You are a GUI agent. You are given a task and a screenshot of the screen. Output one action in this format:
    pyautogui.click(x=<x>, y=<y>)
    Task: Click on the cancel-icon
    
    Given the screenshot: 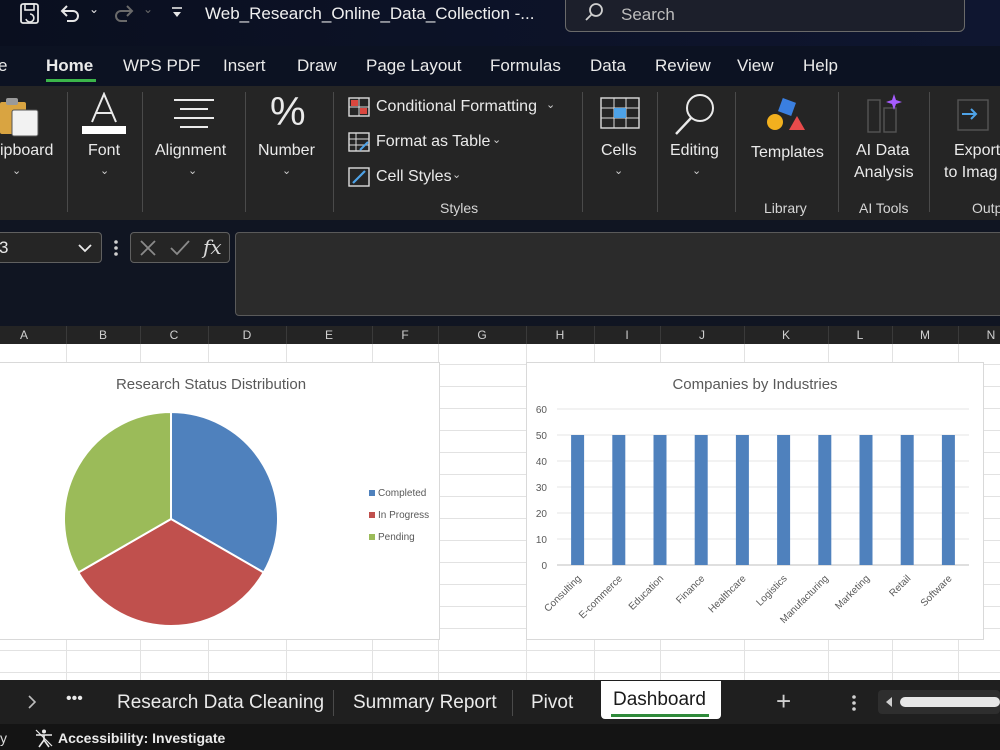 What is the action you would take?
    pyautogui.click(x=148, y=248)
    